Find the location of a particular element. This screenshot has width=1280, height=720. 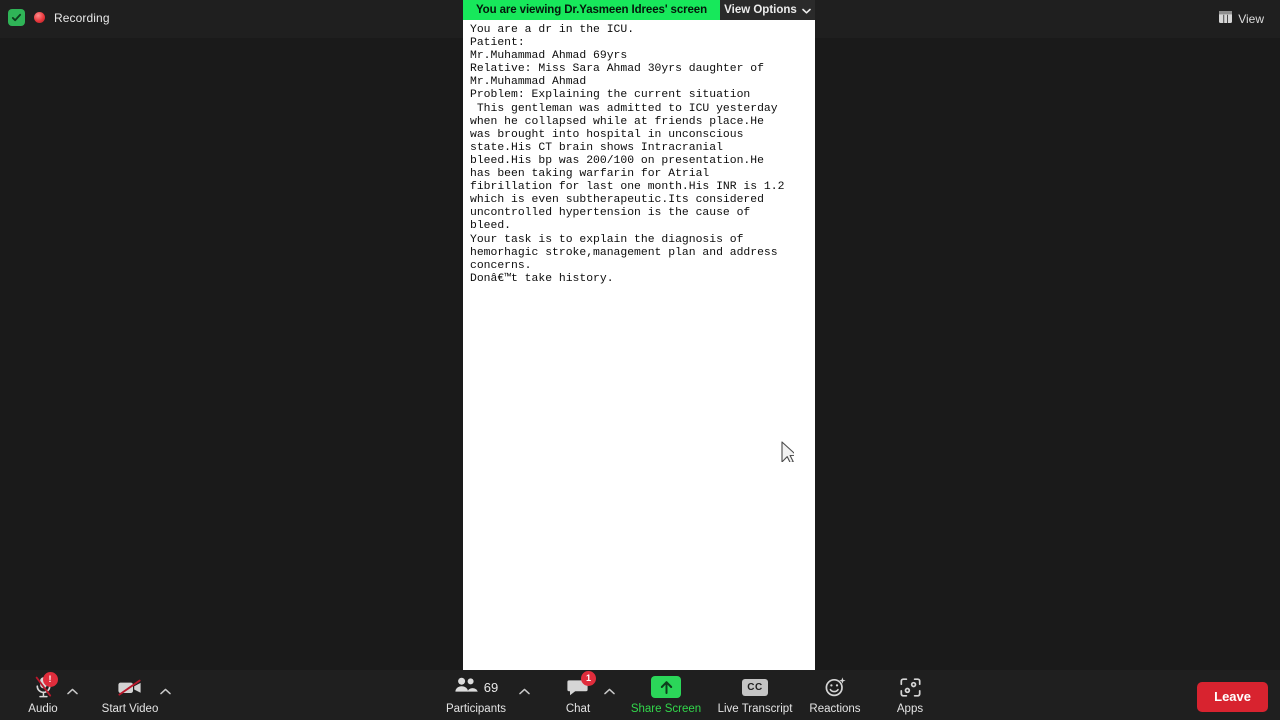

shield-check-icon is located at coordinates (16, 17).